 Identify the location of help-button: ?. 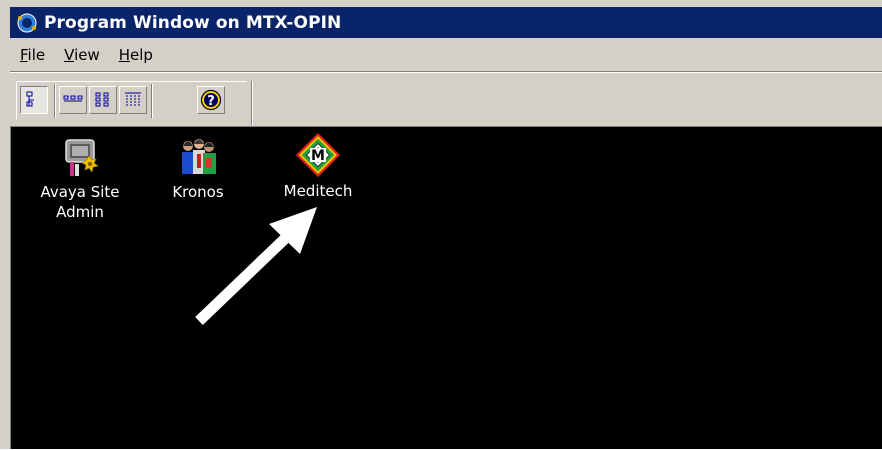
(211, 100).